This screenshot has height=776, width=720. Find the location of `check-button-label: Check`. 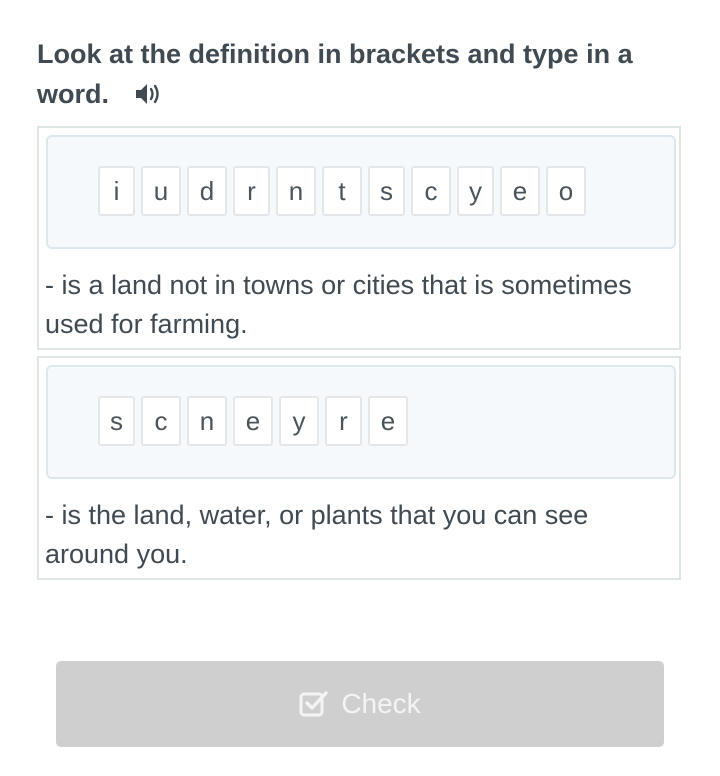

check-button-label: Check is located at coordinates (381, 703).